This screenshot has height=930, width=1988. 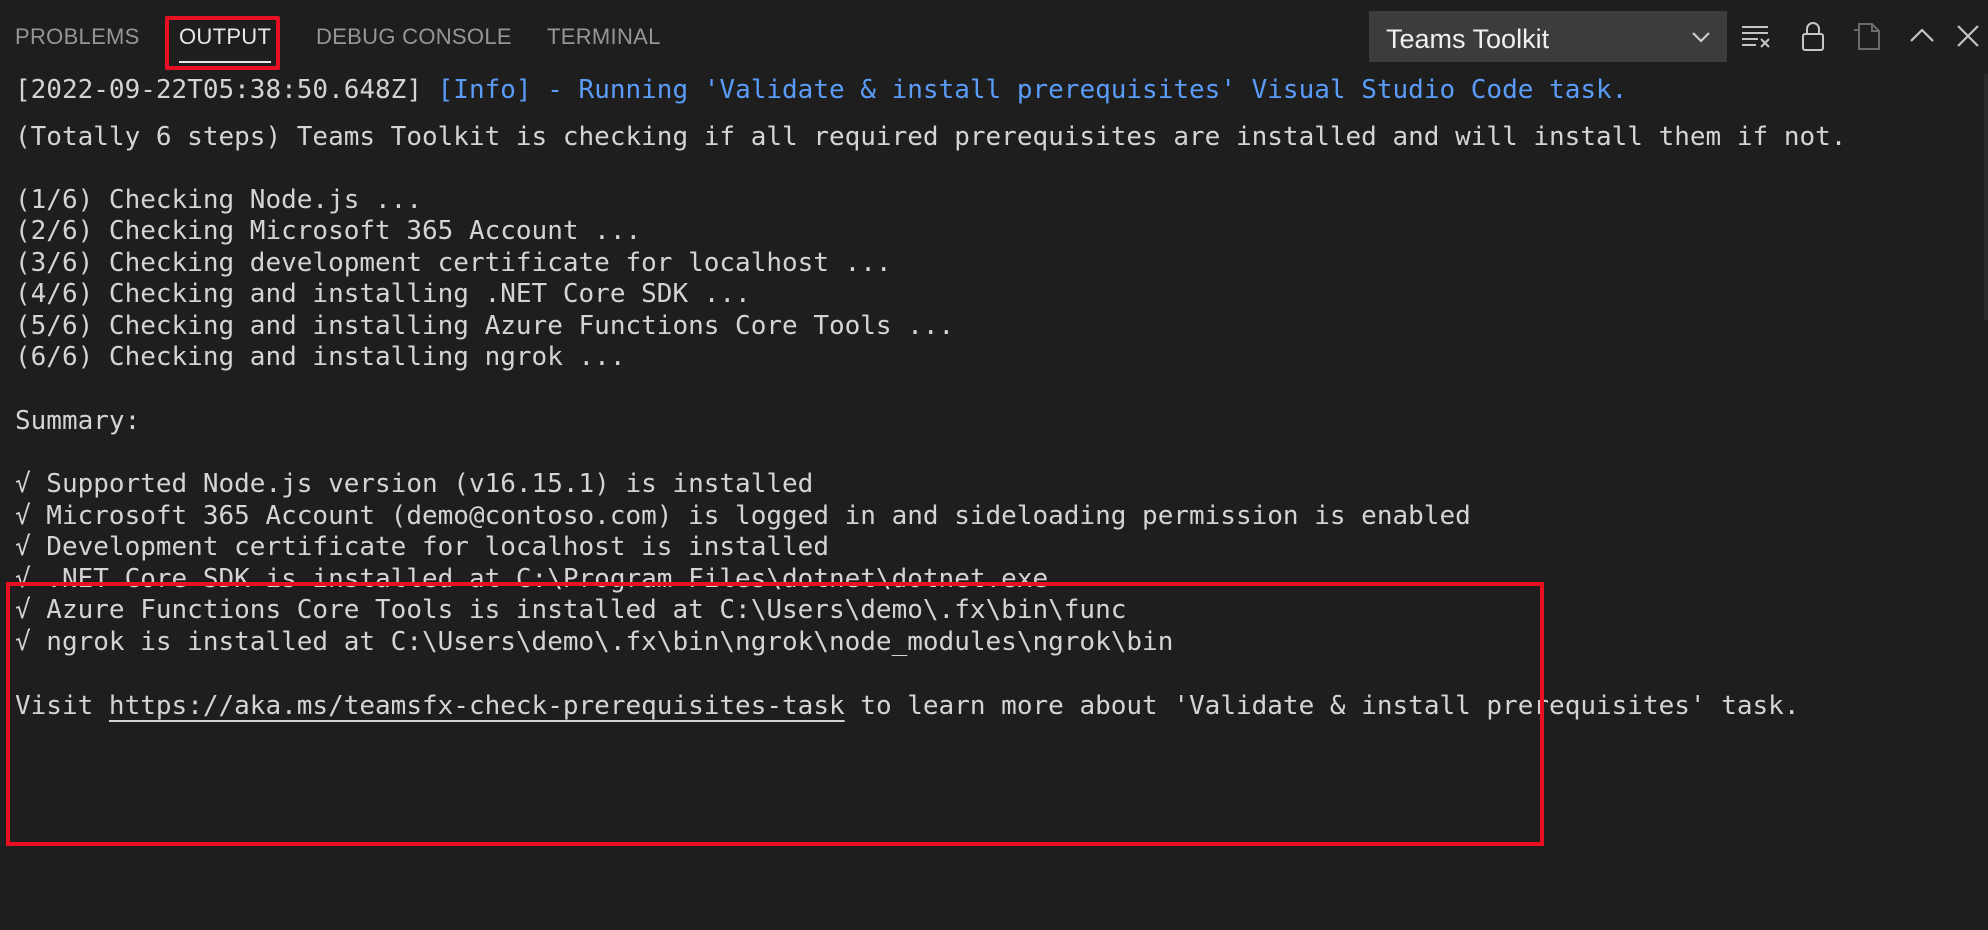 What do you see at coordinates (218, 90) in the screenshot?
I see `log-timestamp: [2022-09-22T05:38:50.648Z]` at bounding box center [218, 90].